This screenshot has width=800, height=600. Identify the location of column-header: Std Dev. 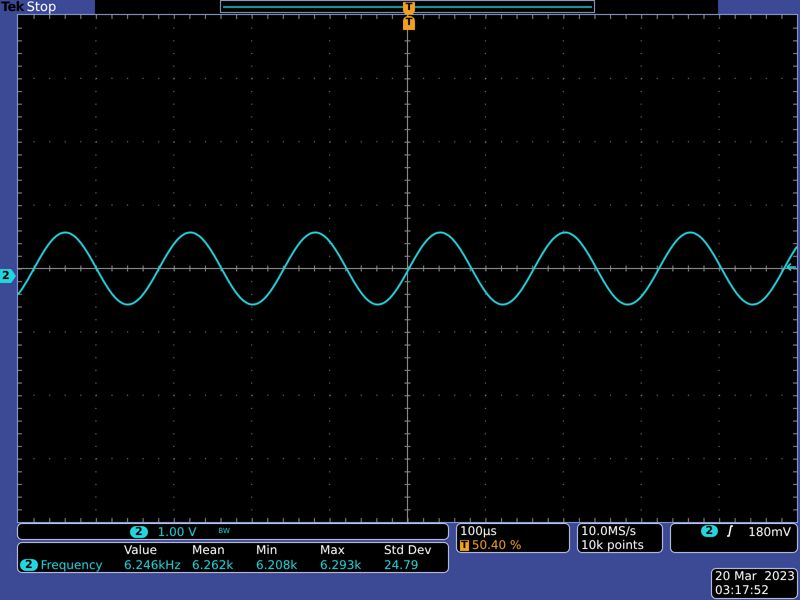
(408, 550).